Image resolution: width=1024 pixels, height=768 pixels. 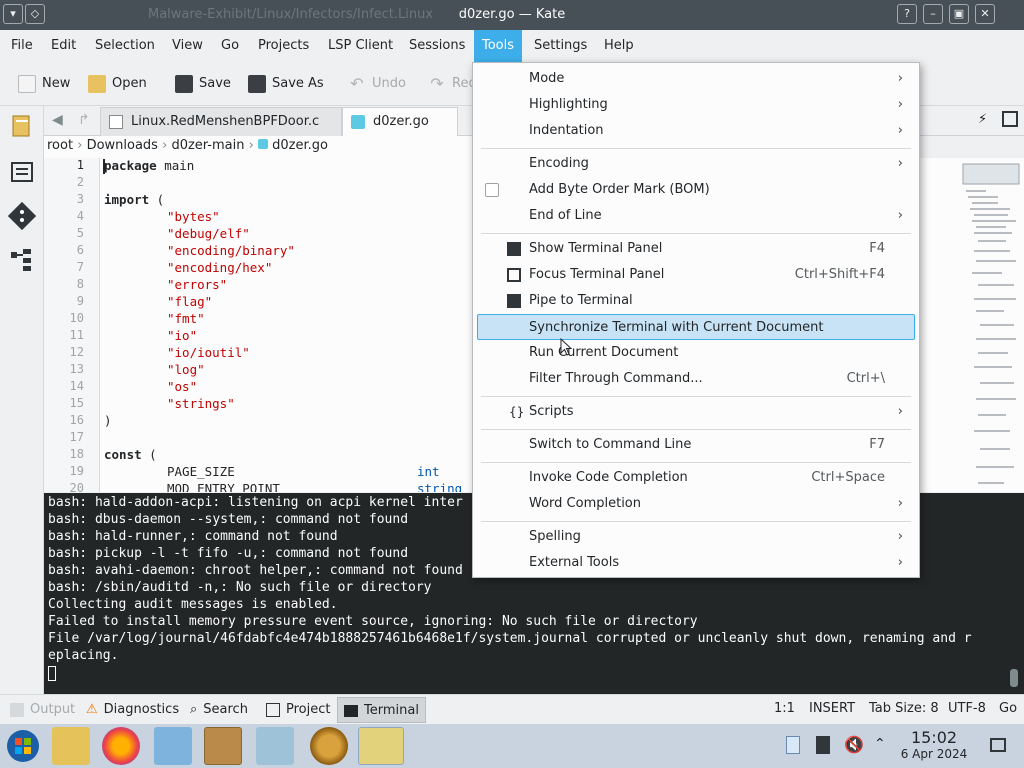 What do you see at coordinates (823, 745) in the screenshot?
I see `notes-icon` at bounding box center [823, 745].